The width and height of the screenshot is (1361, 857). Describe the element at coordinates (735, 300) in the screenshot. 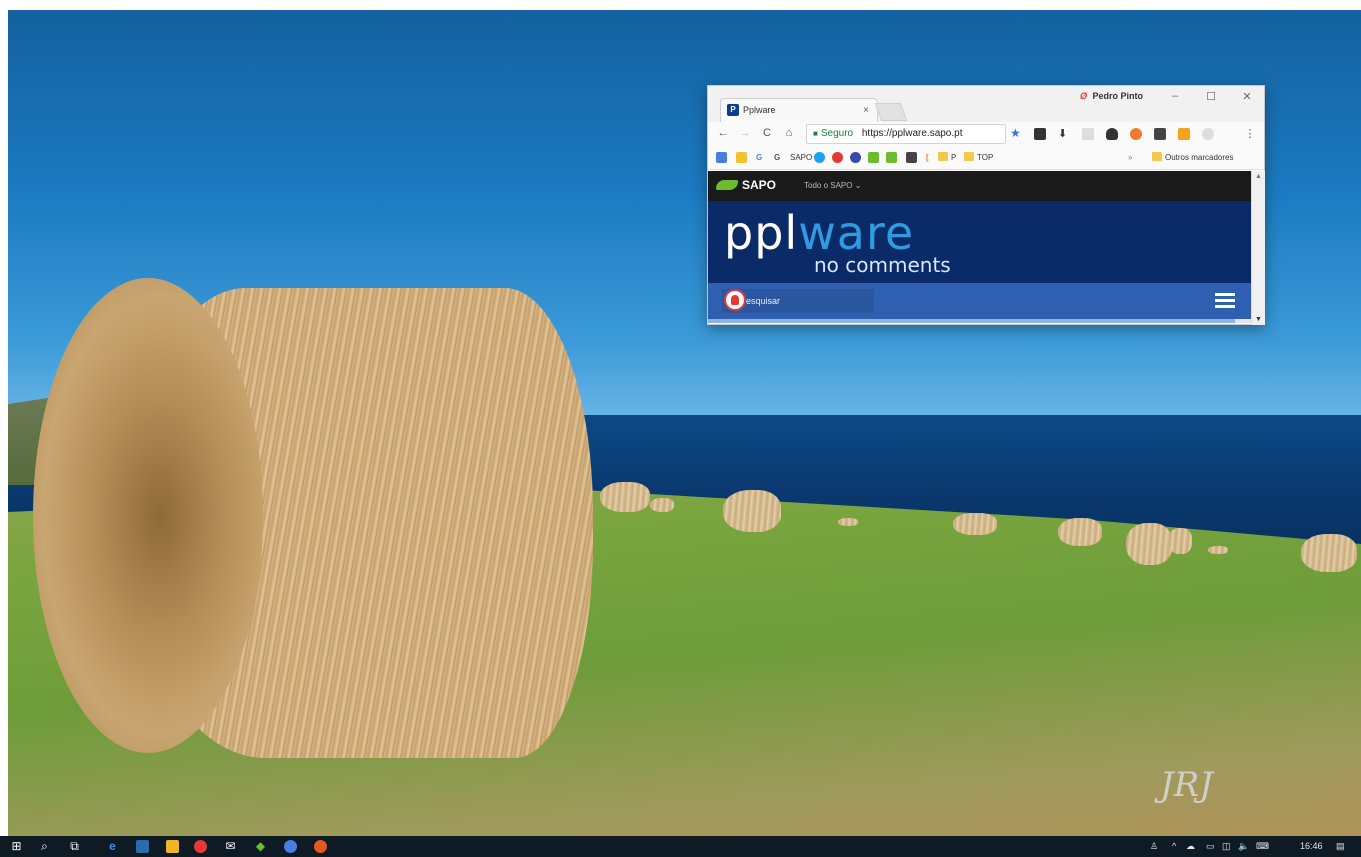

I see `notification-bell-icon` at that location.